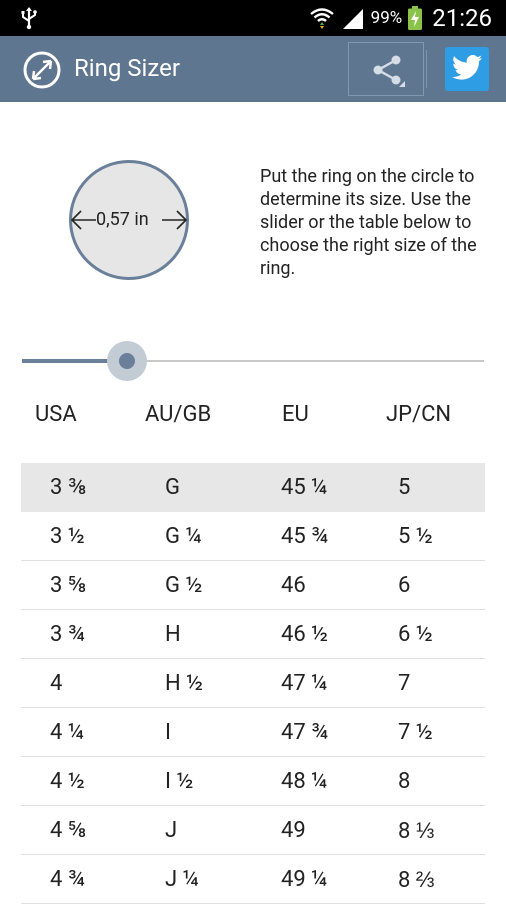 The height and width of the screenshot is (904, 506). I want to click on table-row: 4 ¾ J ¼ 49 ¼ 8 ⅔, so click(253, 879).